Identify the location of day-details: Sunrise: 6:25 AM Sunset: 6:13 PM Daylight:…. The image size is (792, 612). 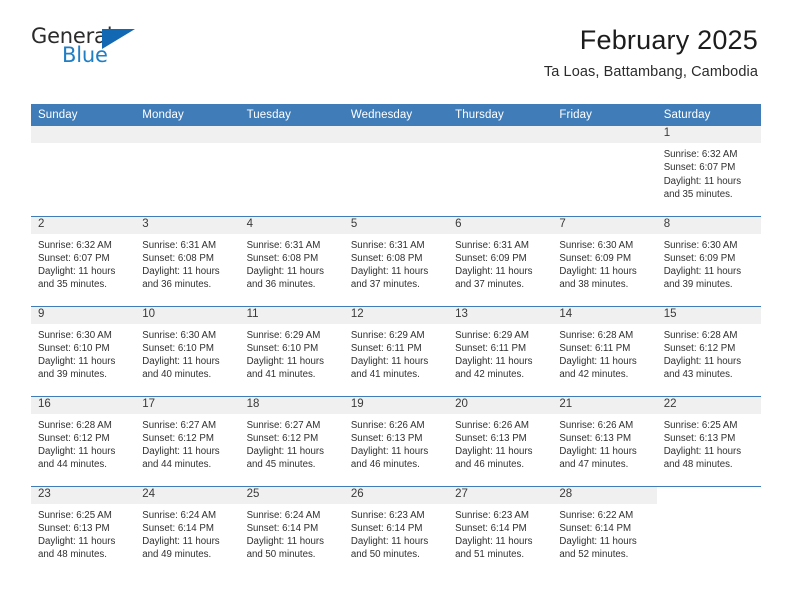
(709, 443).